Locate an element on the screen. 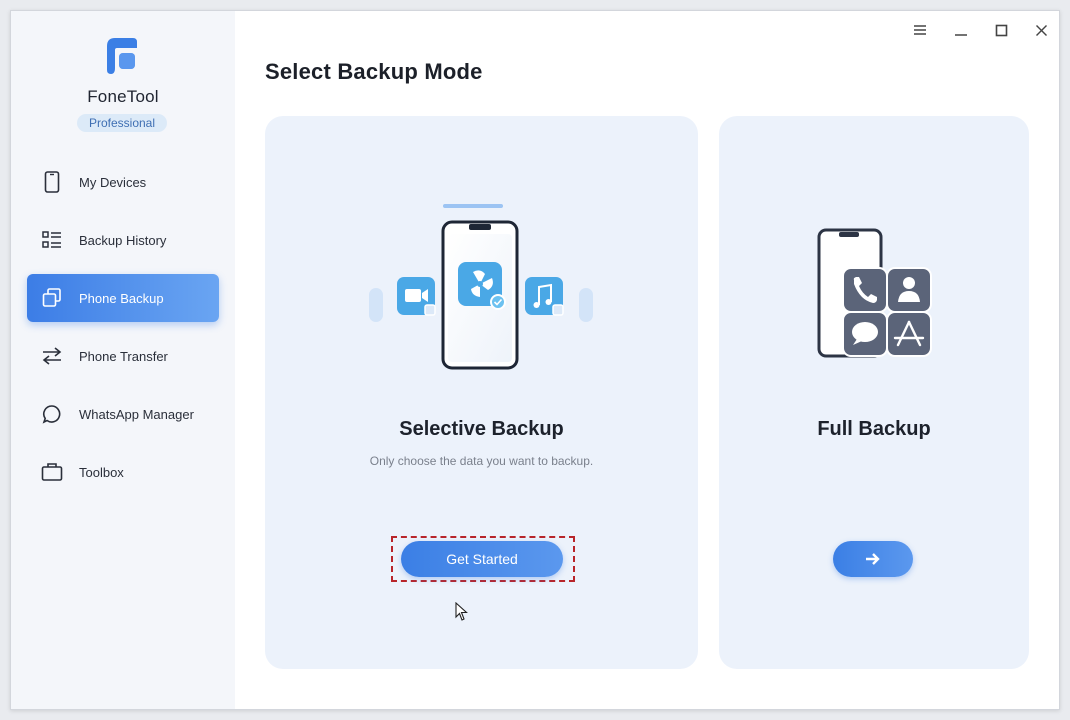 The width and height of the screenshot is (1070, 720). close-button is located at coordinates (1041, 30).